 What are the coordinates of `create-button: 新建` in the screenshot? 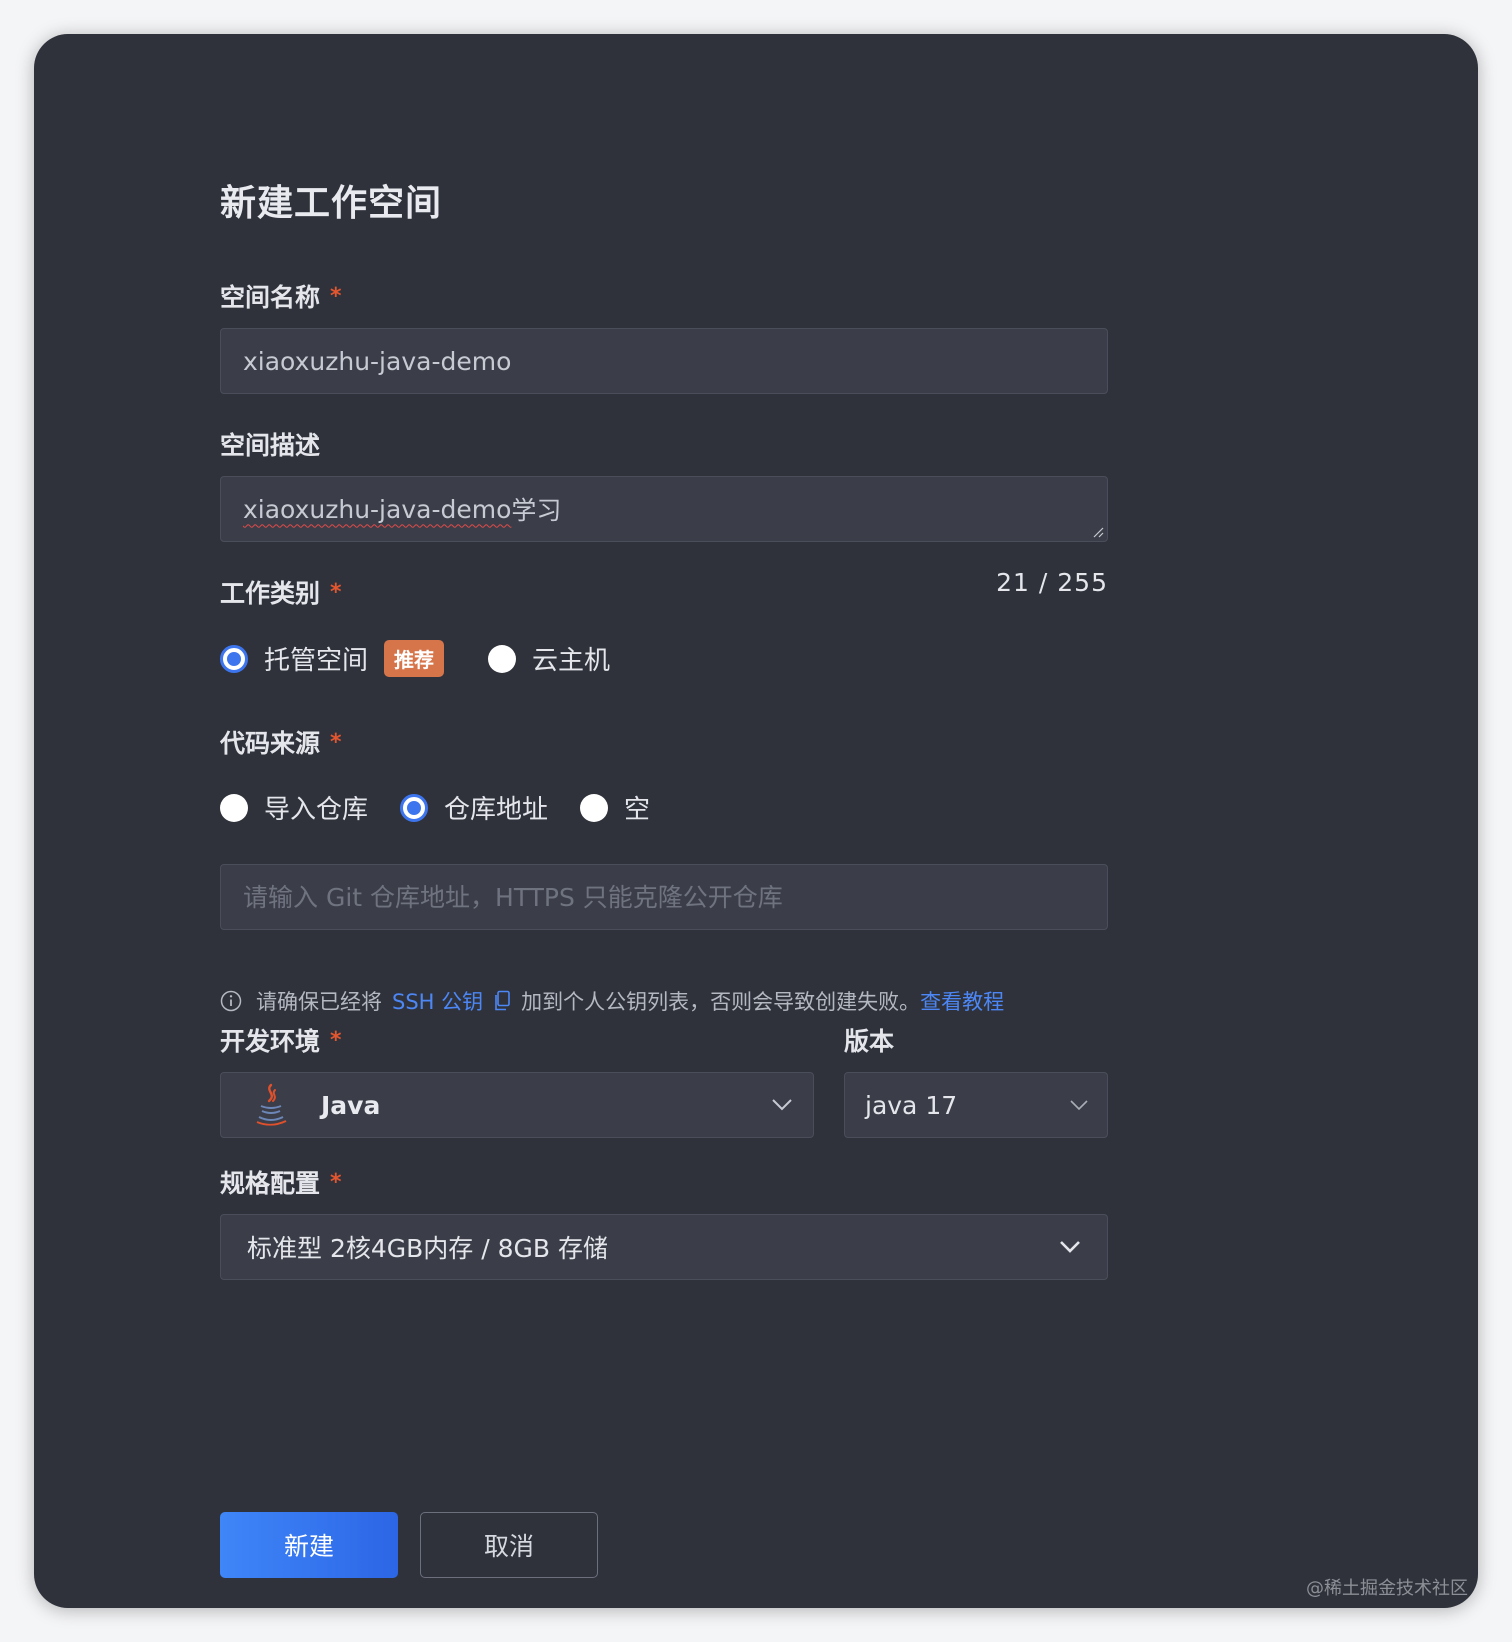 It's located at (309, 1545).